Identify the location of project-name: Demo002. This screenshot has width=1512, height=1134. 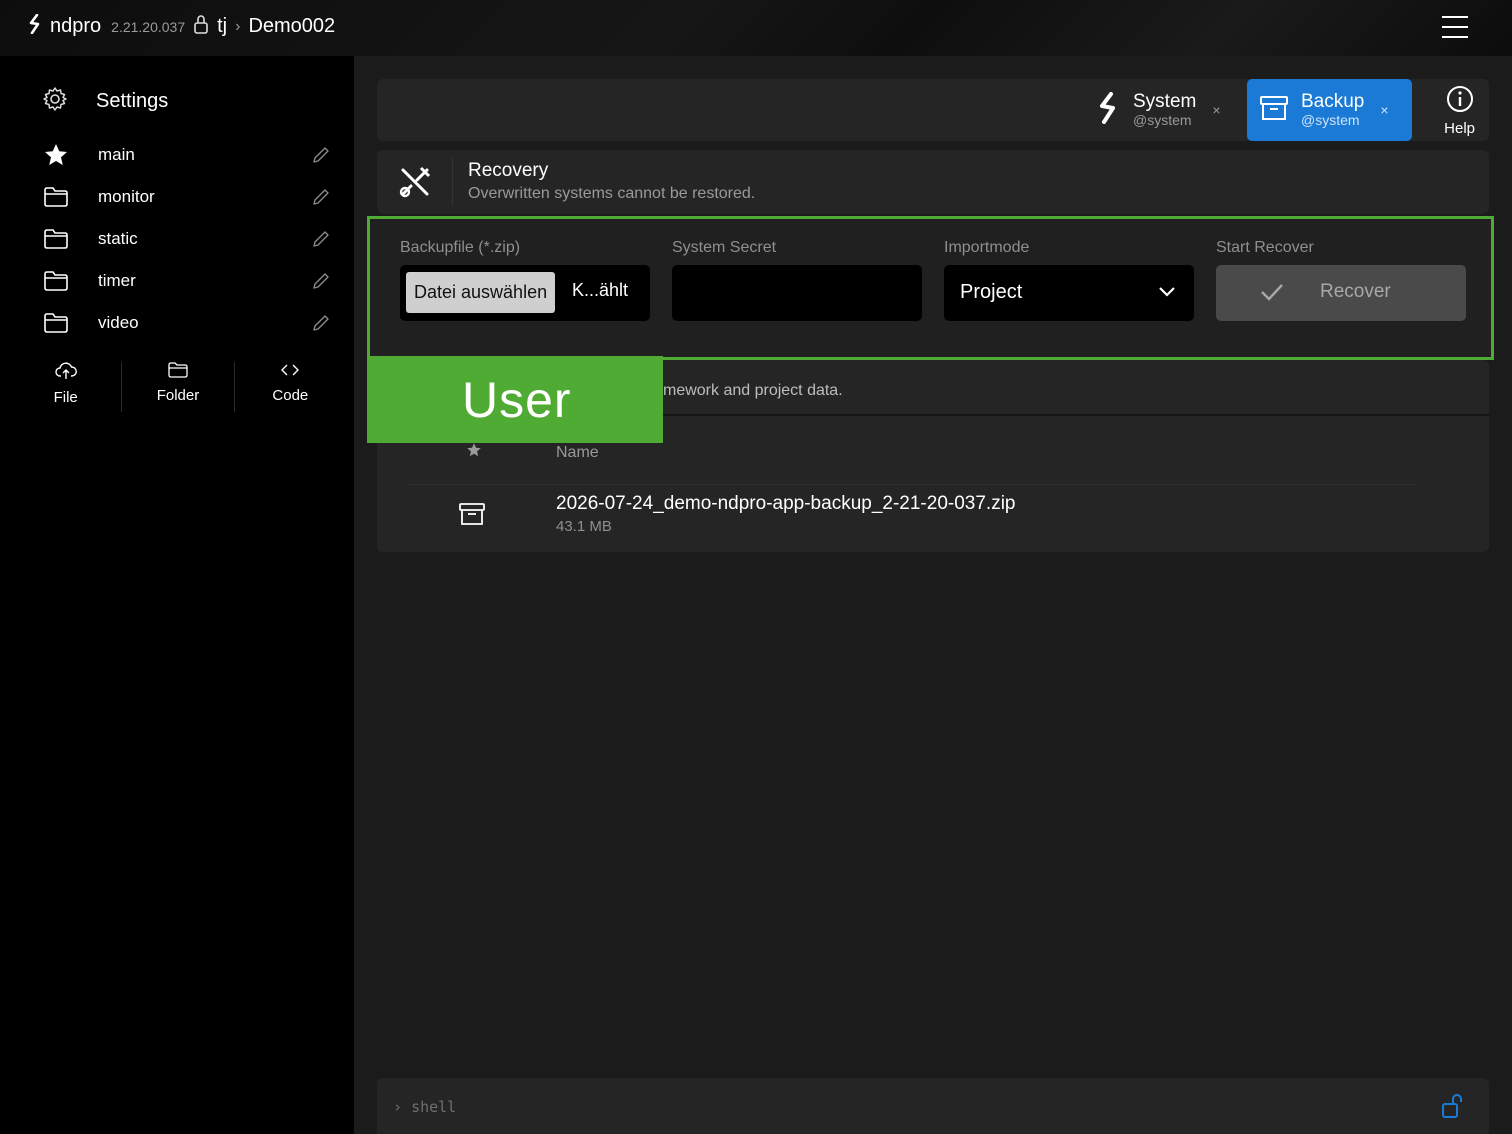
(291, 26).